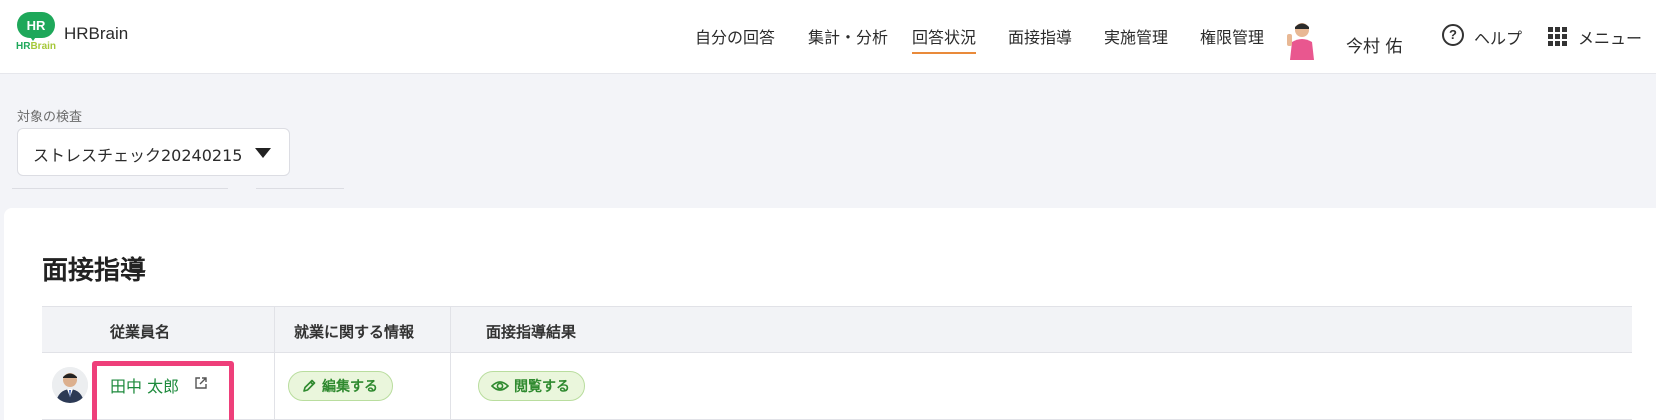 This screenshot has height=420, width=1656. I want to click on eye-icon, so click(500, 386).